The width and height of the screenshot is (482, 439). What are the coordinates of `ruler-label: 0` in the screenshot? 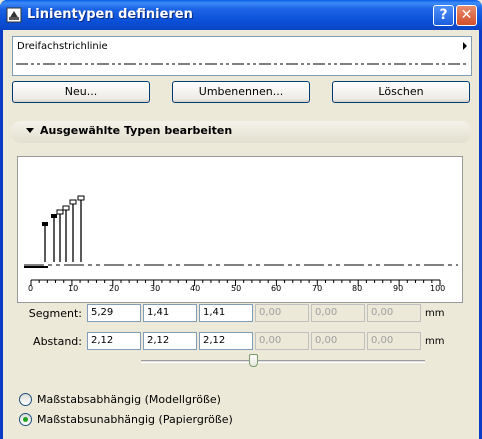 It's located at (31, 288).